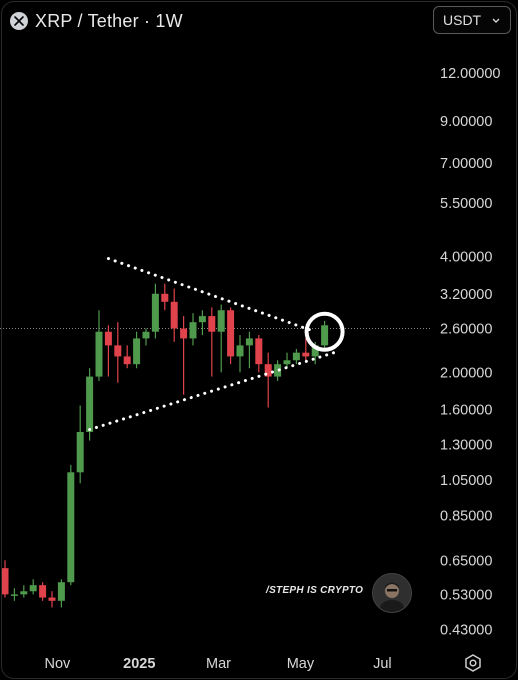 Image resolution: width=518 pixels, height=680 pixels. Describe the element at coordinates (466, 516) in the screenshot. I see `y-tick-label: 0.85000` at that location.